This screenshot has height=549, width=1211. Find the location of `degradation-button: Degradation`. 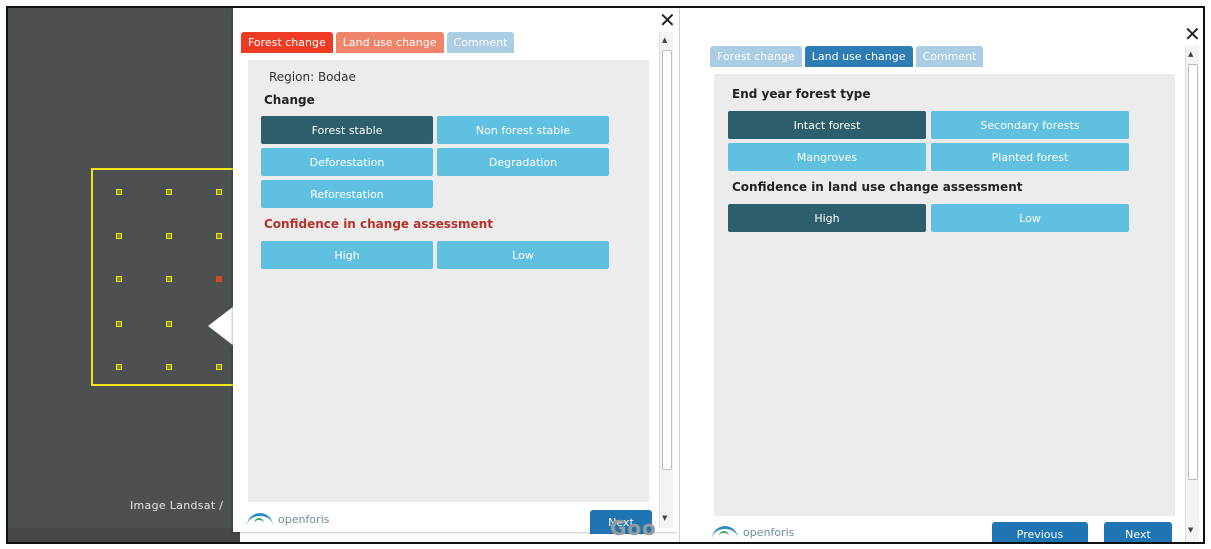

degradation-button: Degradation is located at coordinates (523, 162).